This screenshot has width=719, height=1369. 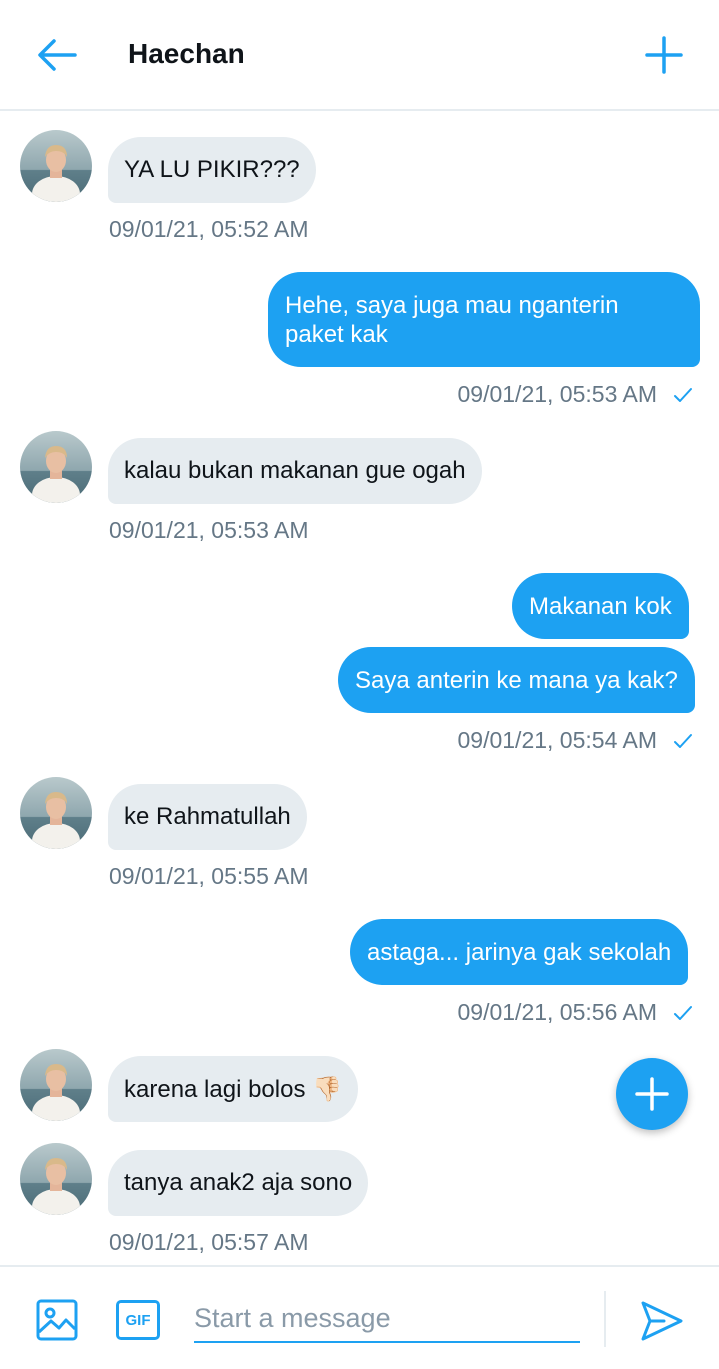 What do you see at coordinates (209, 229) in the screenshot?
I see `message-timestamp: 09/01/21, 05:52 AM` at bounding box center [209, 229].